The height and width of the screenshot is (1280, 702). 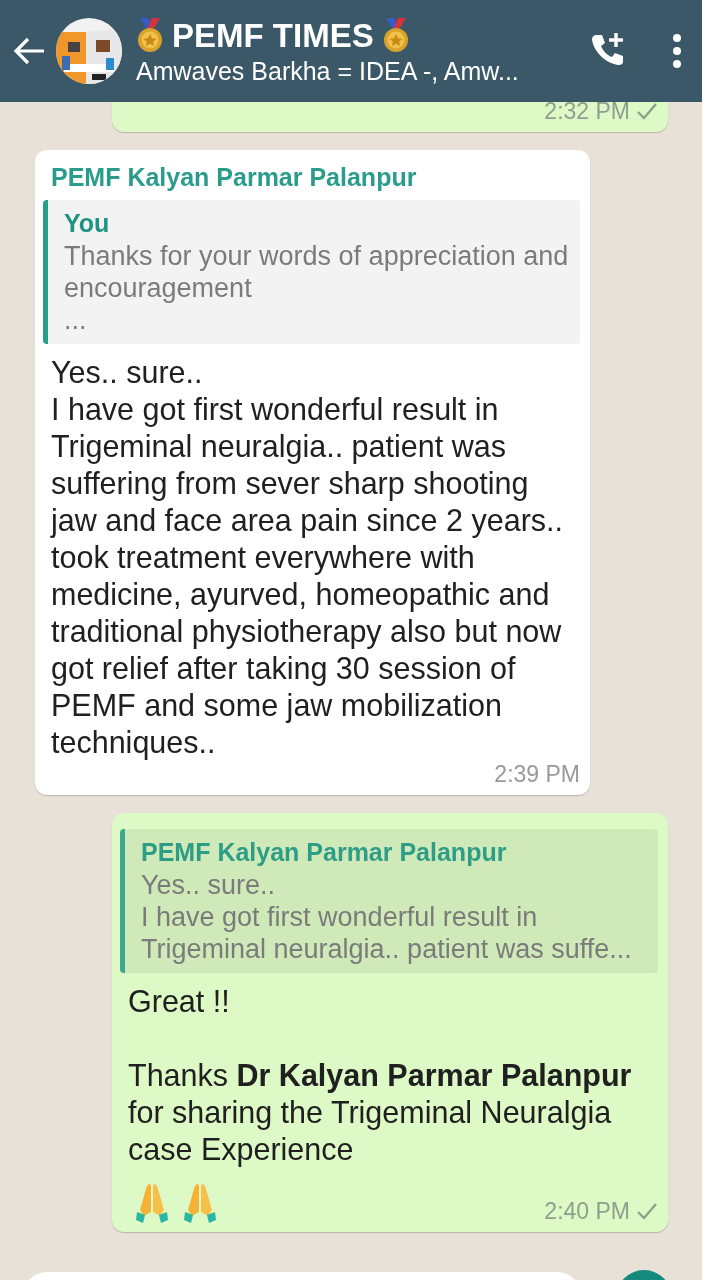 What do you see at coordinates (273, 36) in the screenshot?
I see `group-title: PEMF TIMES` at bounding box center [273, 36].